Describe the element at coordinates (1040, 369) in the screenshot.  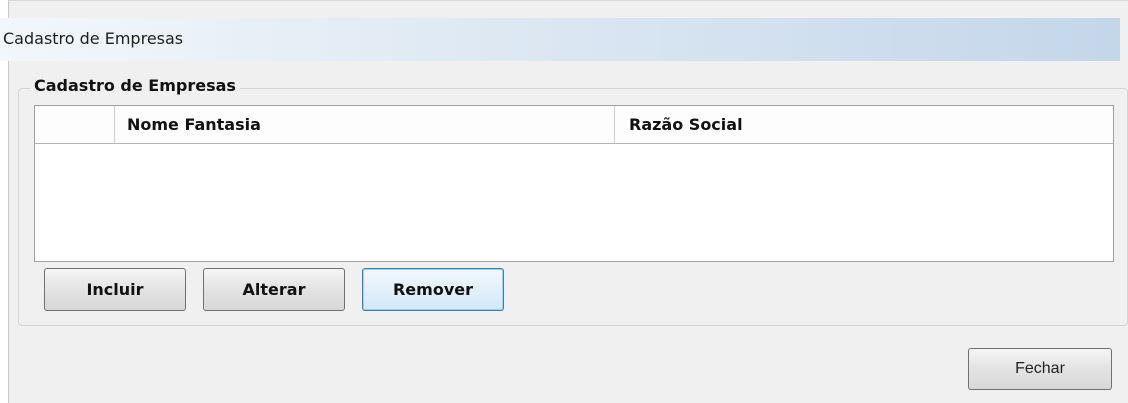
I see `fechar-button: Fechar` at that location.